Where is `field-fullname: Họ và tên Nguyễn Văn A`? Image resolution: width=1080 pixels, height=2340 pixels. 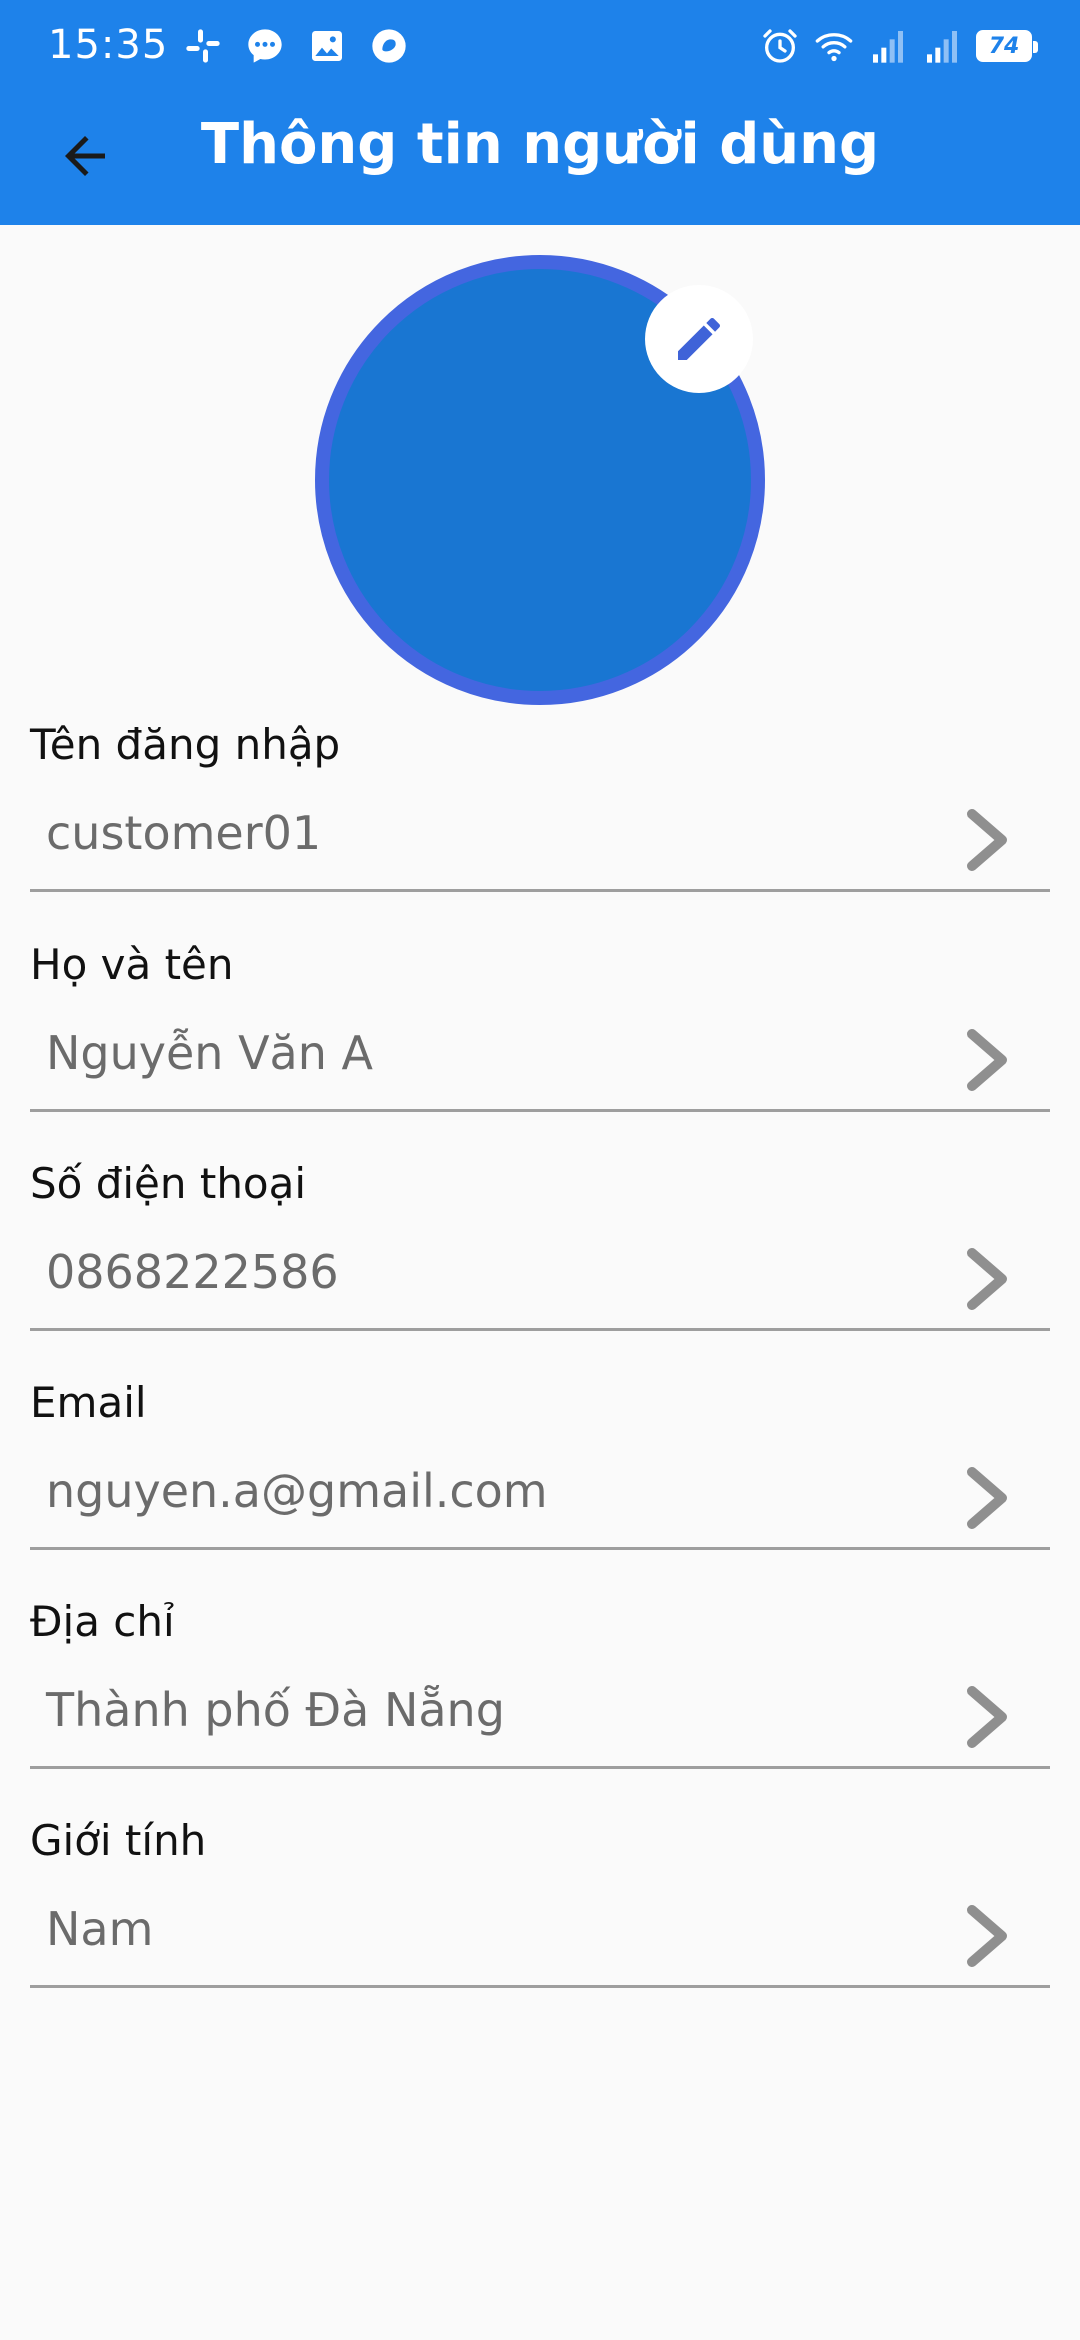
field-fullname: Họ và tên Nguyễn Văn A is located at coordinates (540, 1042).